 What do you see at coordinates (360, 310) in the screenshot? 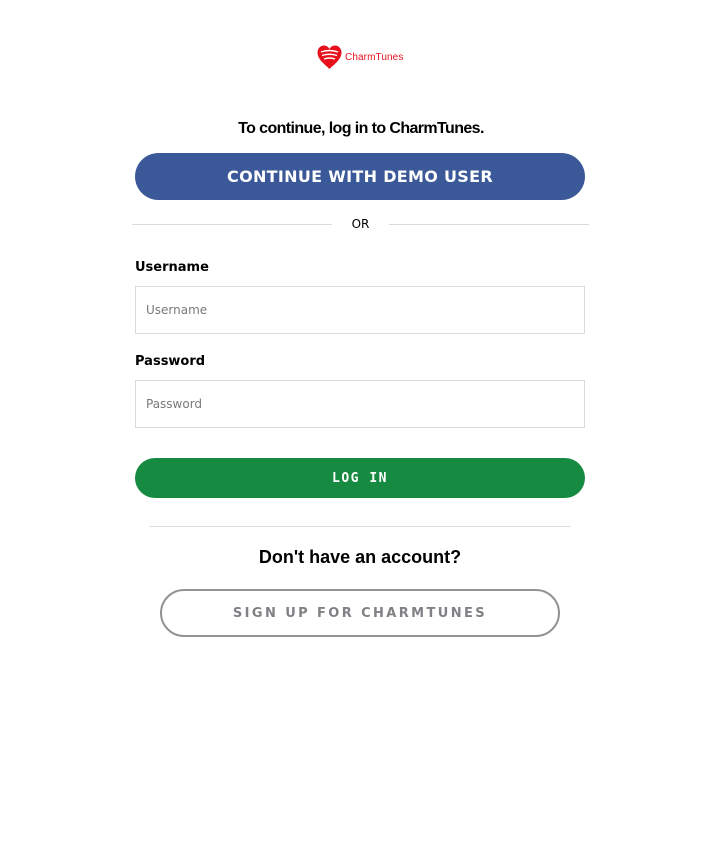
I see `username-input` at bounding box center [360, 310].